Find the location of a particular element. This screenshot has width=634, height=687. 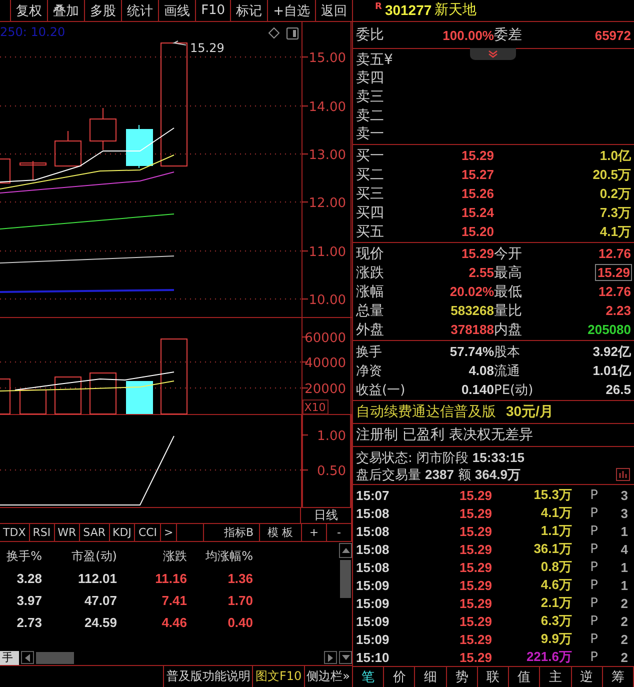

table-cell-text: 3.97 is located at coordinates (29, 600).